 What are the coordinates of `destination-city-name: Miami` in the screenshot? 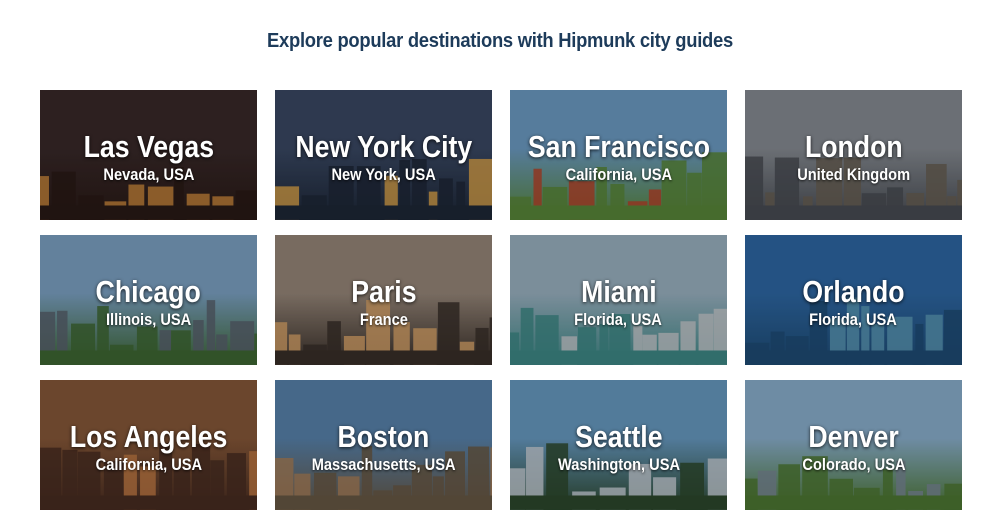 It's located at (618, 291).